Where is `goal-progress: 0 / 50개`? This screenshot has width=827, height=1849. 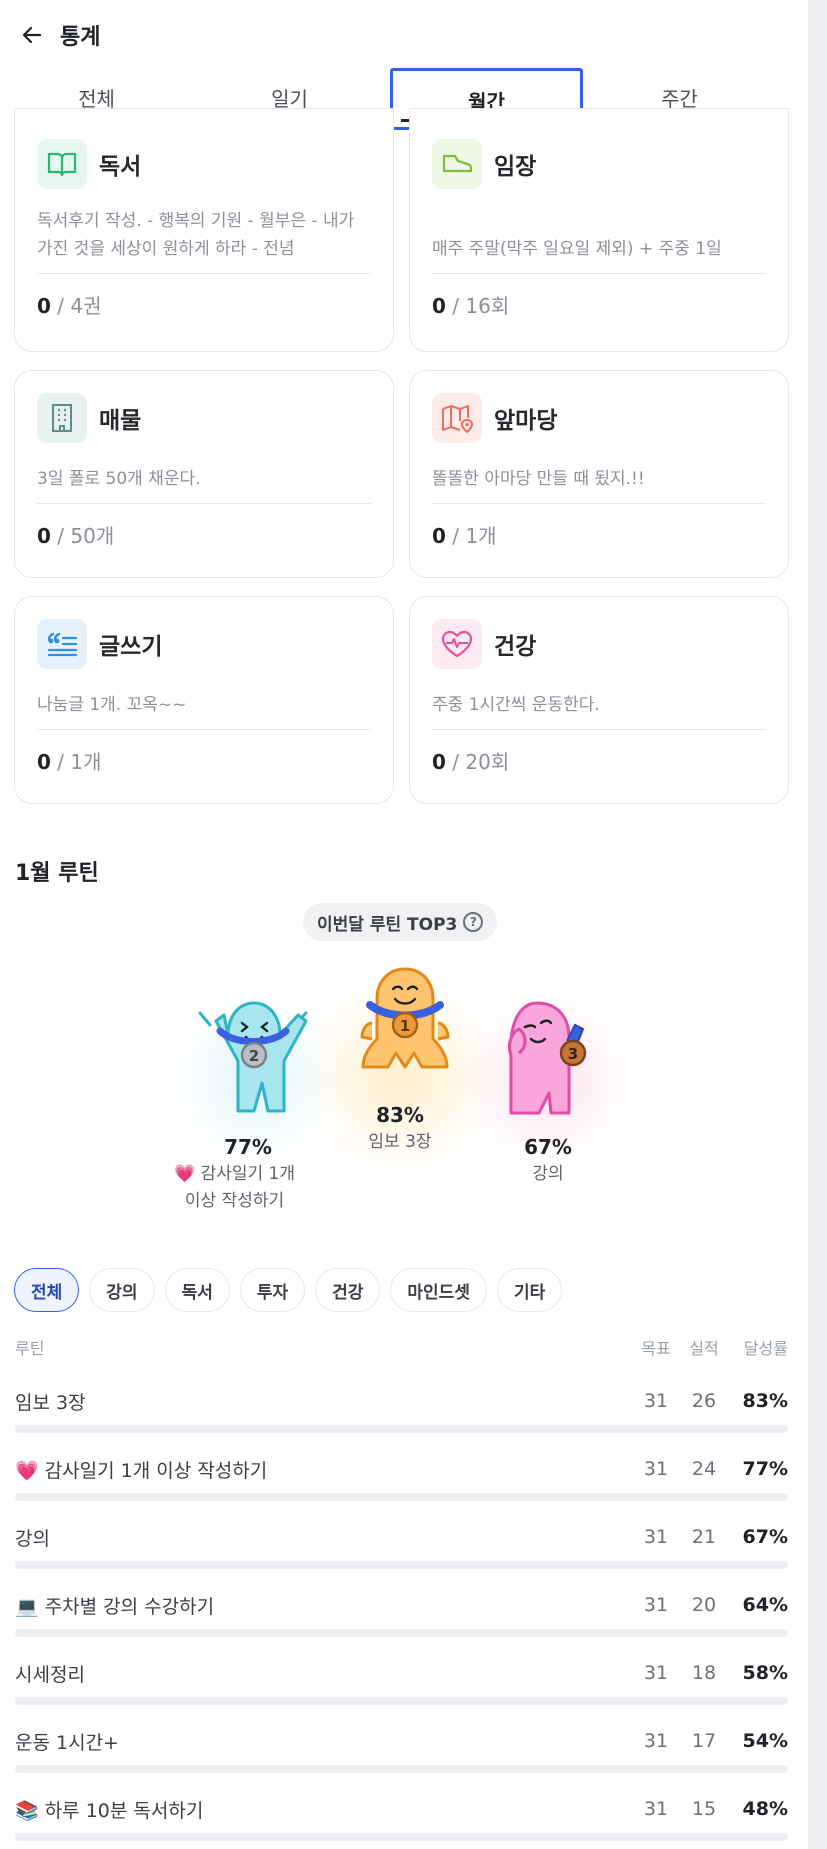 goal-progress: 0 / 50개 is located at coordinates (204, 534).